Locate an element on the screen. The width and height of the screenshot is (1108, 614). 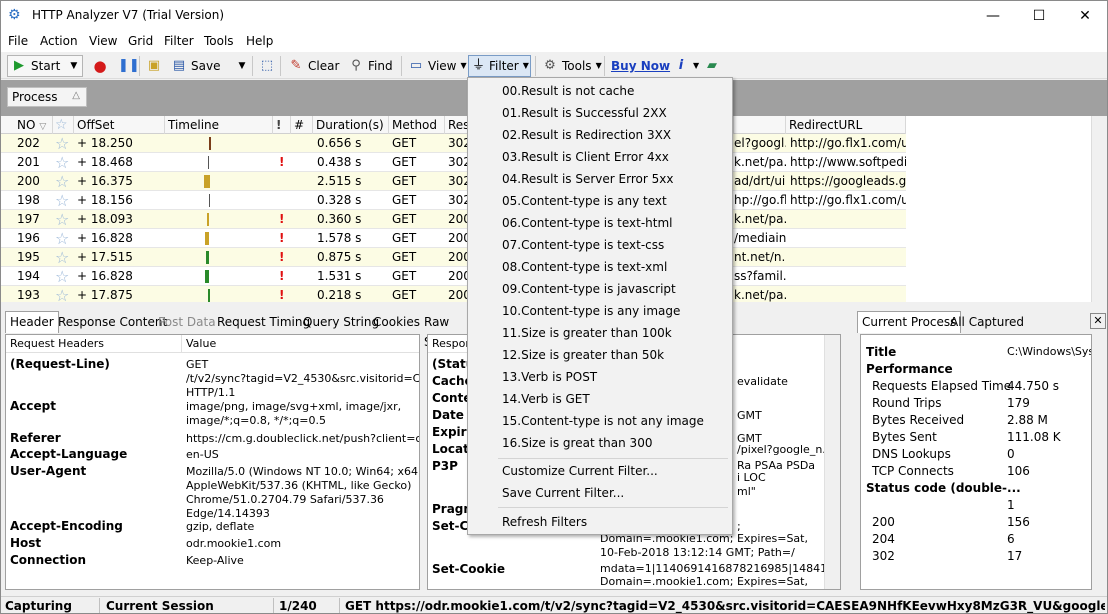
col-result: Res is located at coordinates (457, 125).